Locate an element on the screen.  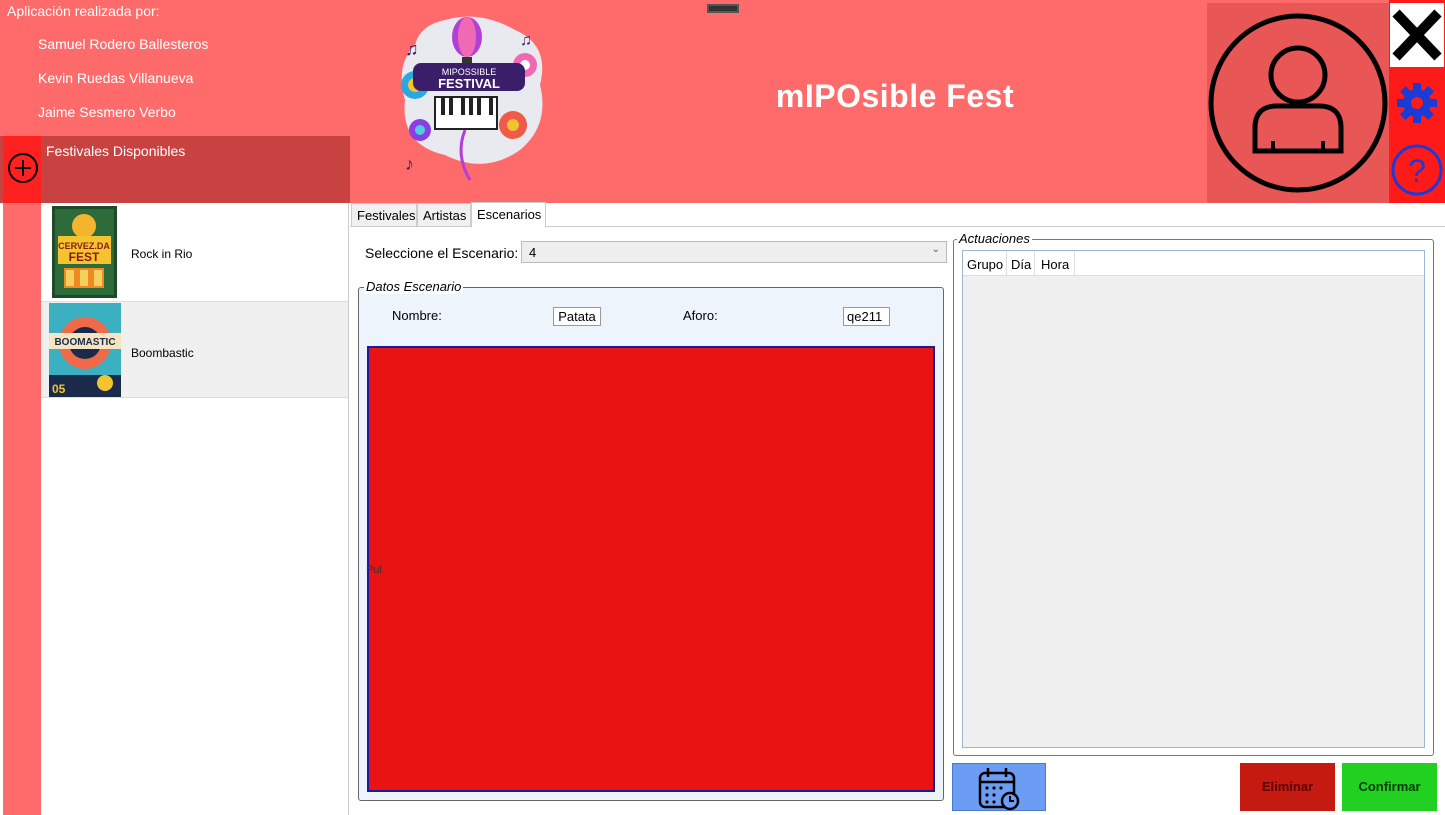
aforo-field: qe211 is located at coordinates (866, 316).